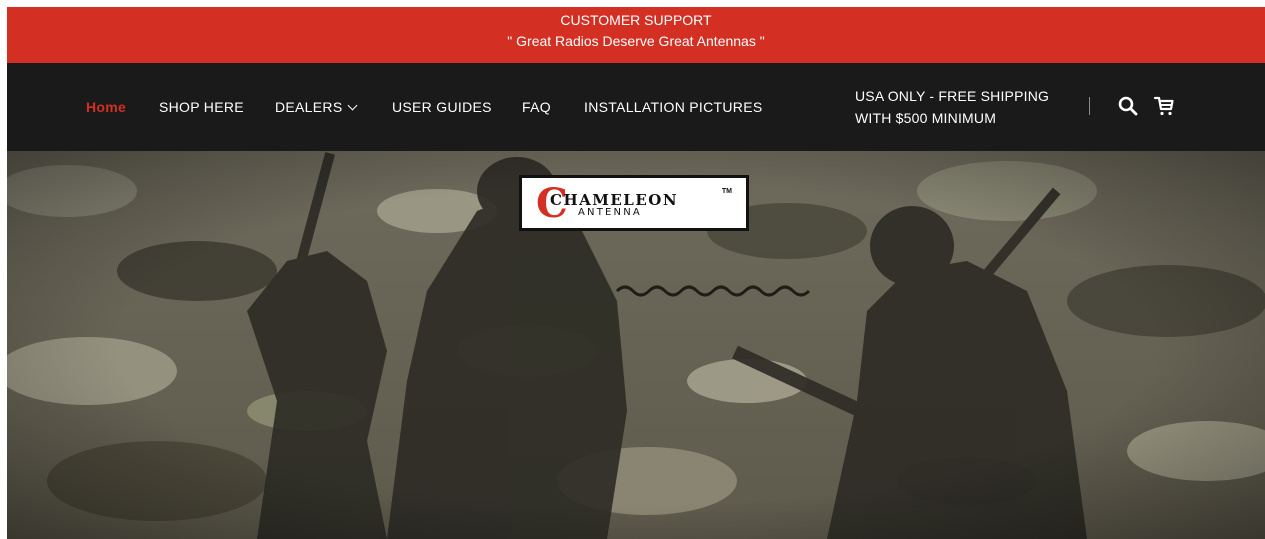 The width and height of the screenshot is (1265, 539). Describe the element at coordinates (1164, 106) in the screenshot. I see `cart-icon` at that location.